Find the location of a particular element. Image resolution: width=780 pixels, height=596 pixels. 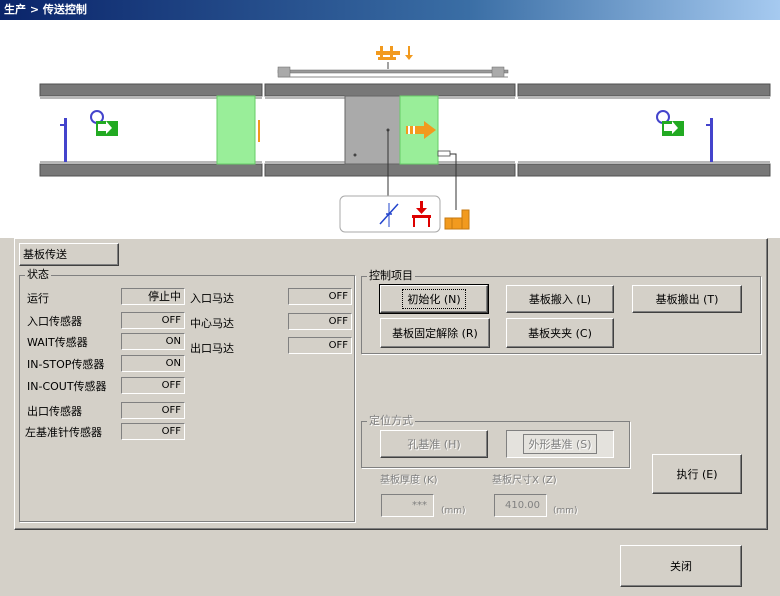

unload-board-button: 基板搬出 (T) is located at coordinates (687, 299).